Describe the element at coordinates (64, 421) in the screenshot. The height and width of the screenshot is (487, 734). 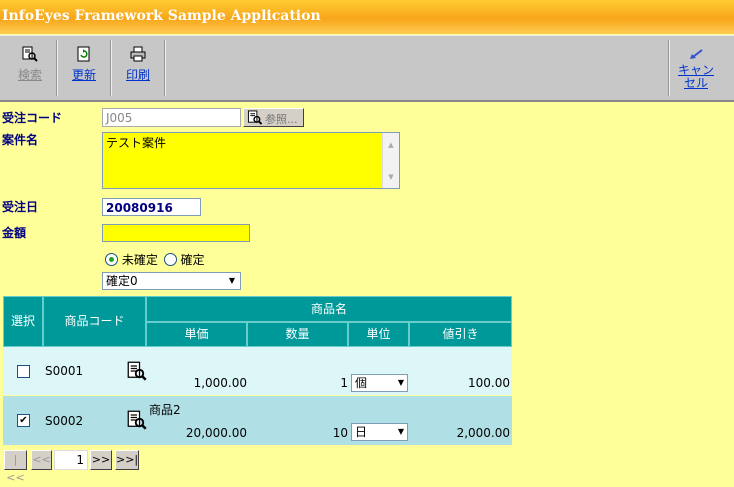
I see `product-code-cell: S0002` at that location.